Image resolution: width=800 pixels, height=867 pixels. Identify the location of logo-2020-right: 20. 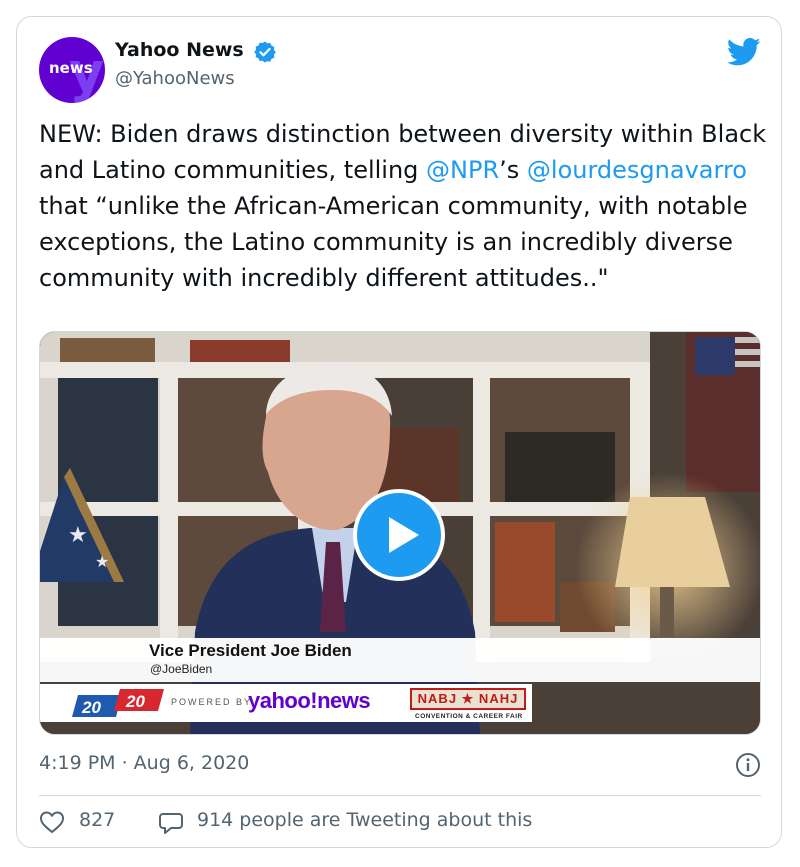
(135, 701).